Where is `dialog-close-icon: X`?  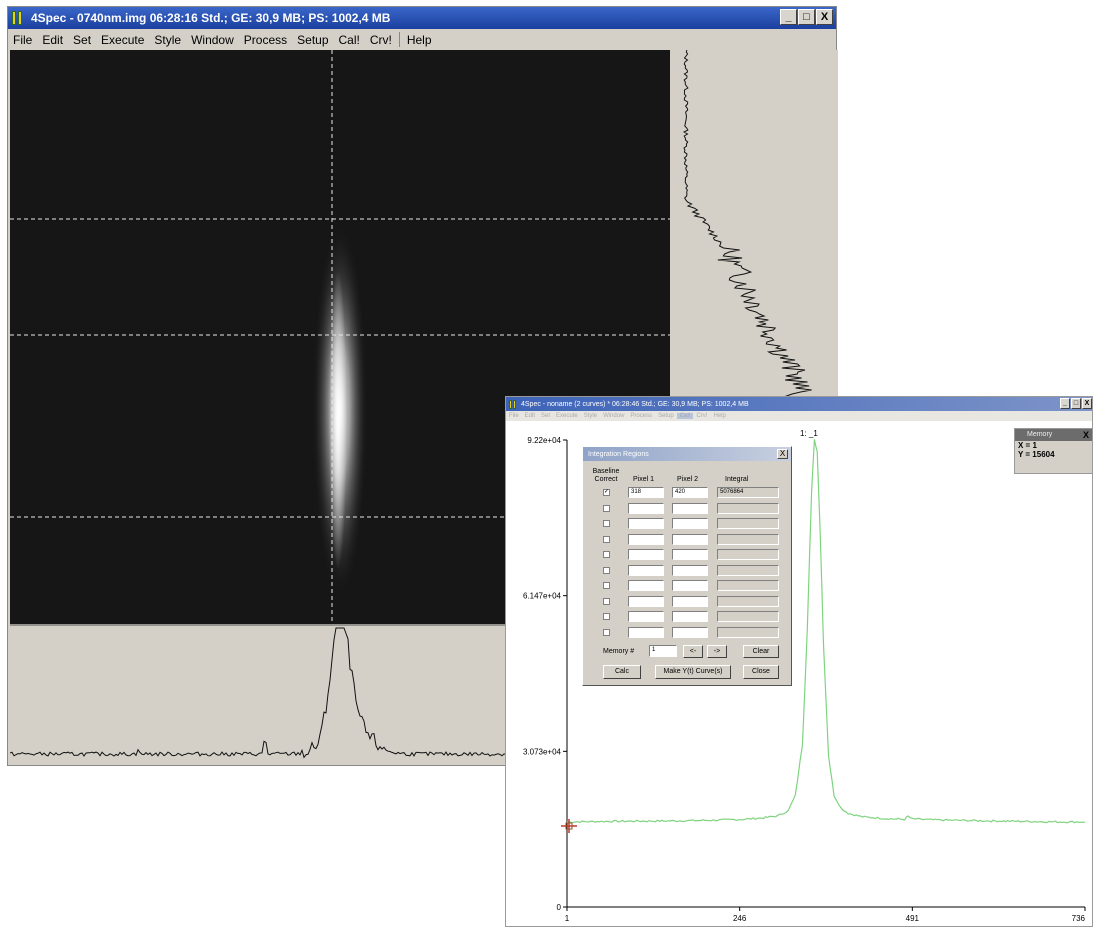 dialog-close-icon: X is located at coordinates (782, 454).